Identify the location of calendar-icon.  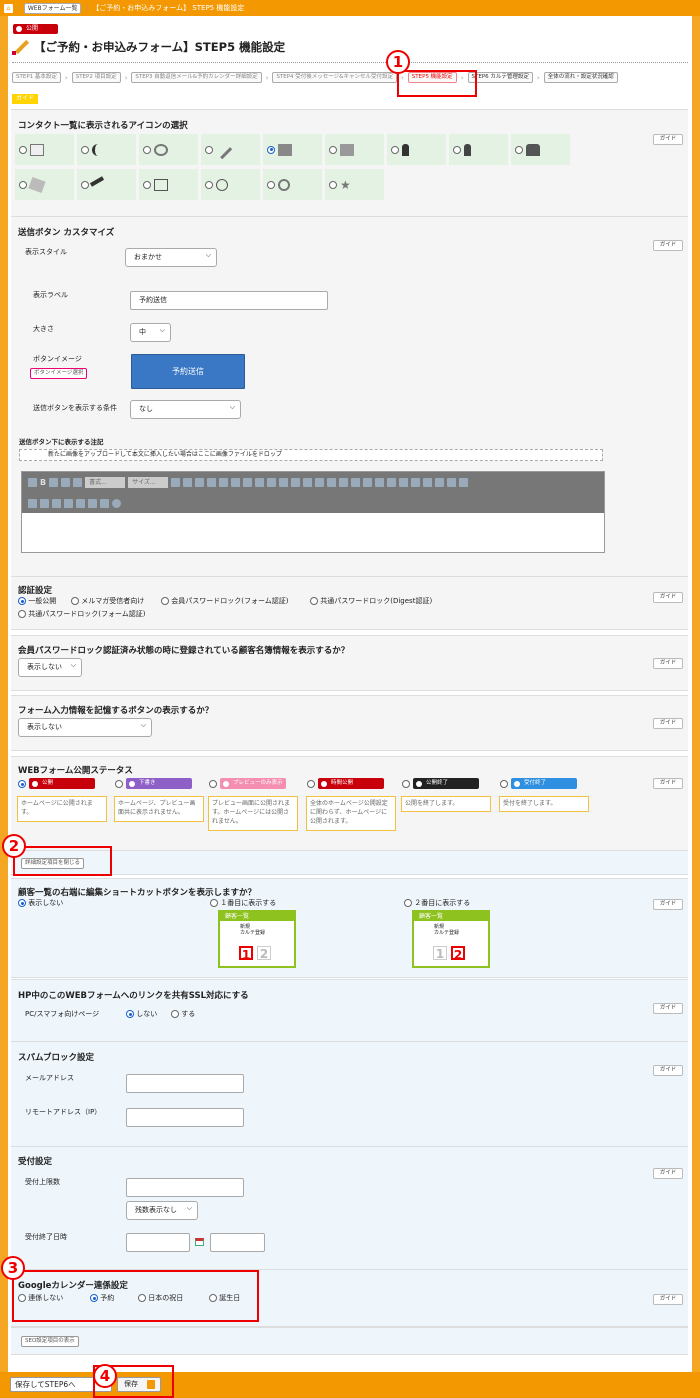
(199, 1242).